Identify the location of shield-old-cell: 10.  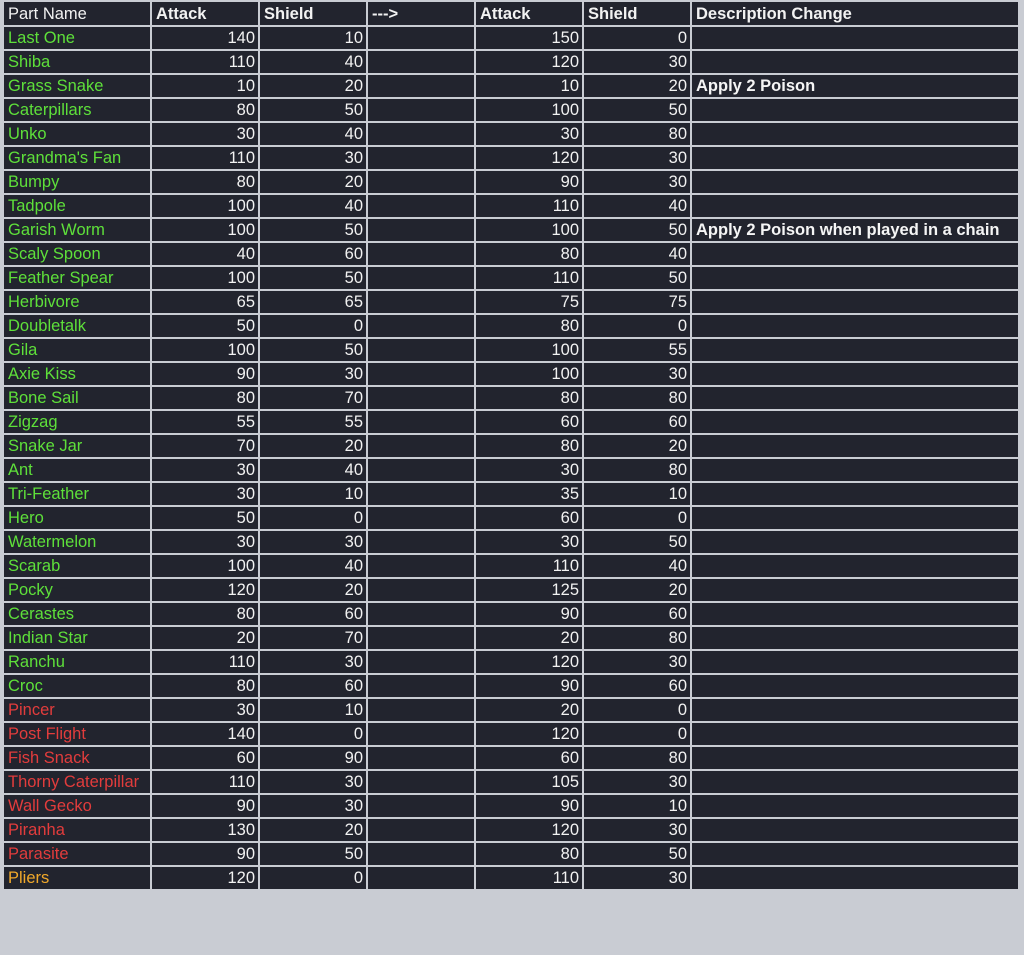
(313, 494).